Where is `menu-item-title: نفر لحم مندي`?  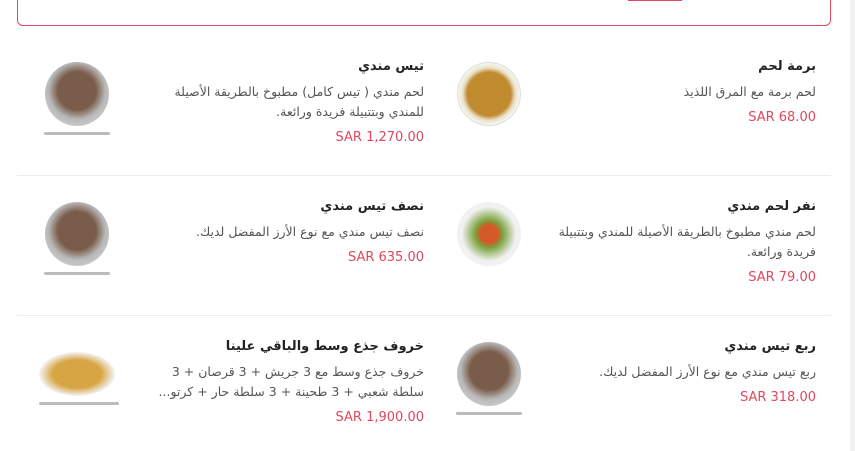 menu-item-title: نفر لحم مندي is located at coordinates (771, 206).